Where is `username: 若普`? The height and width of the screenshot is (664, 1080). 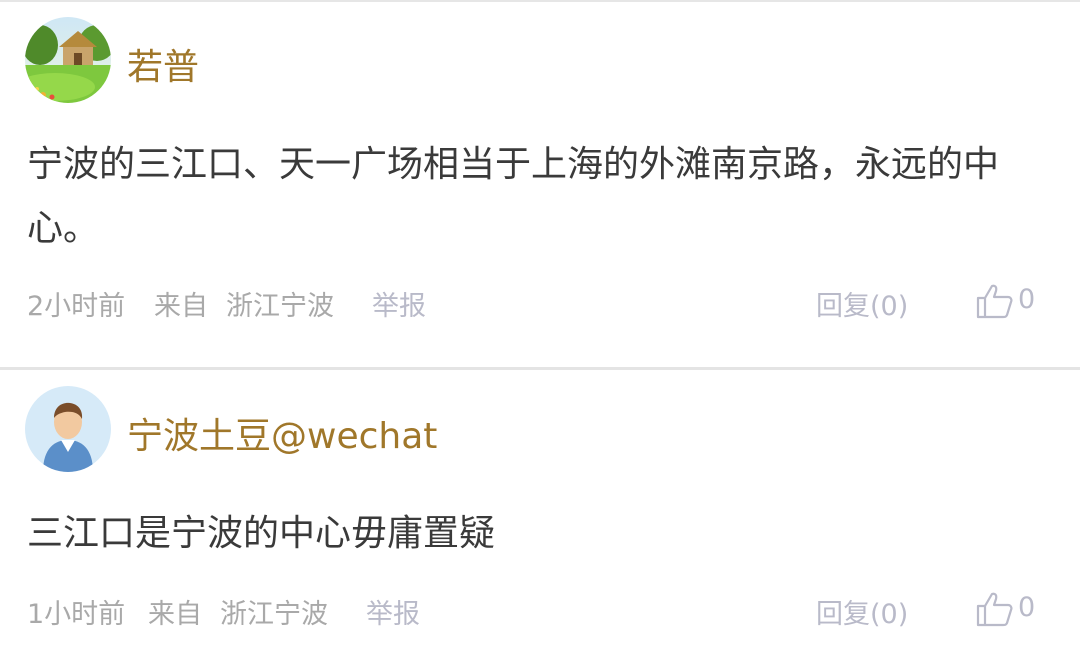
username: 若普 is located at coordinates (163, 64).